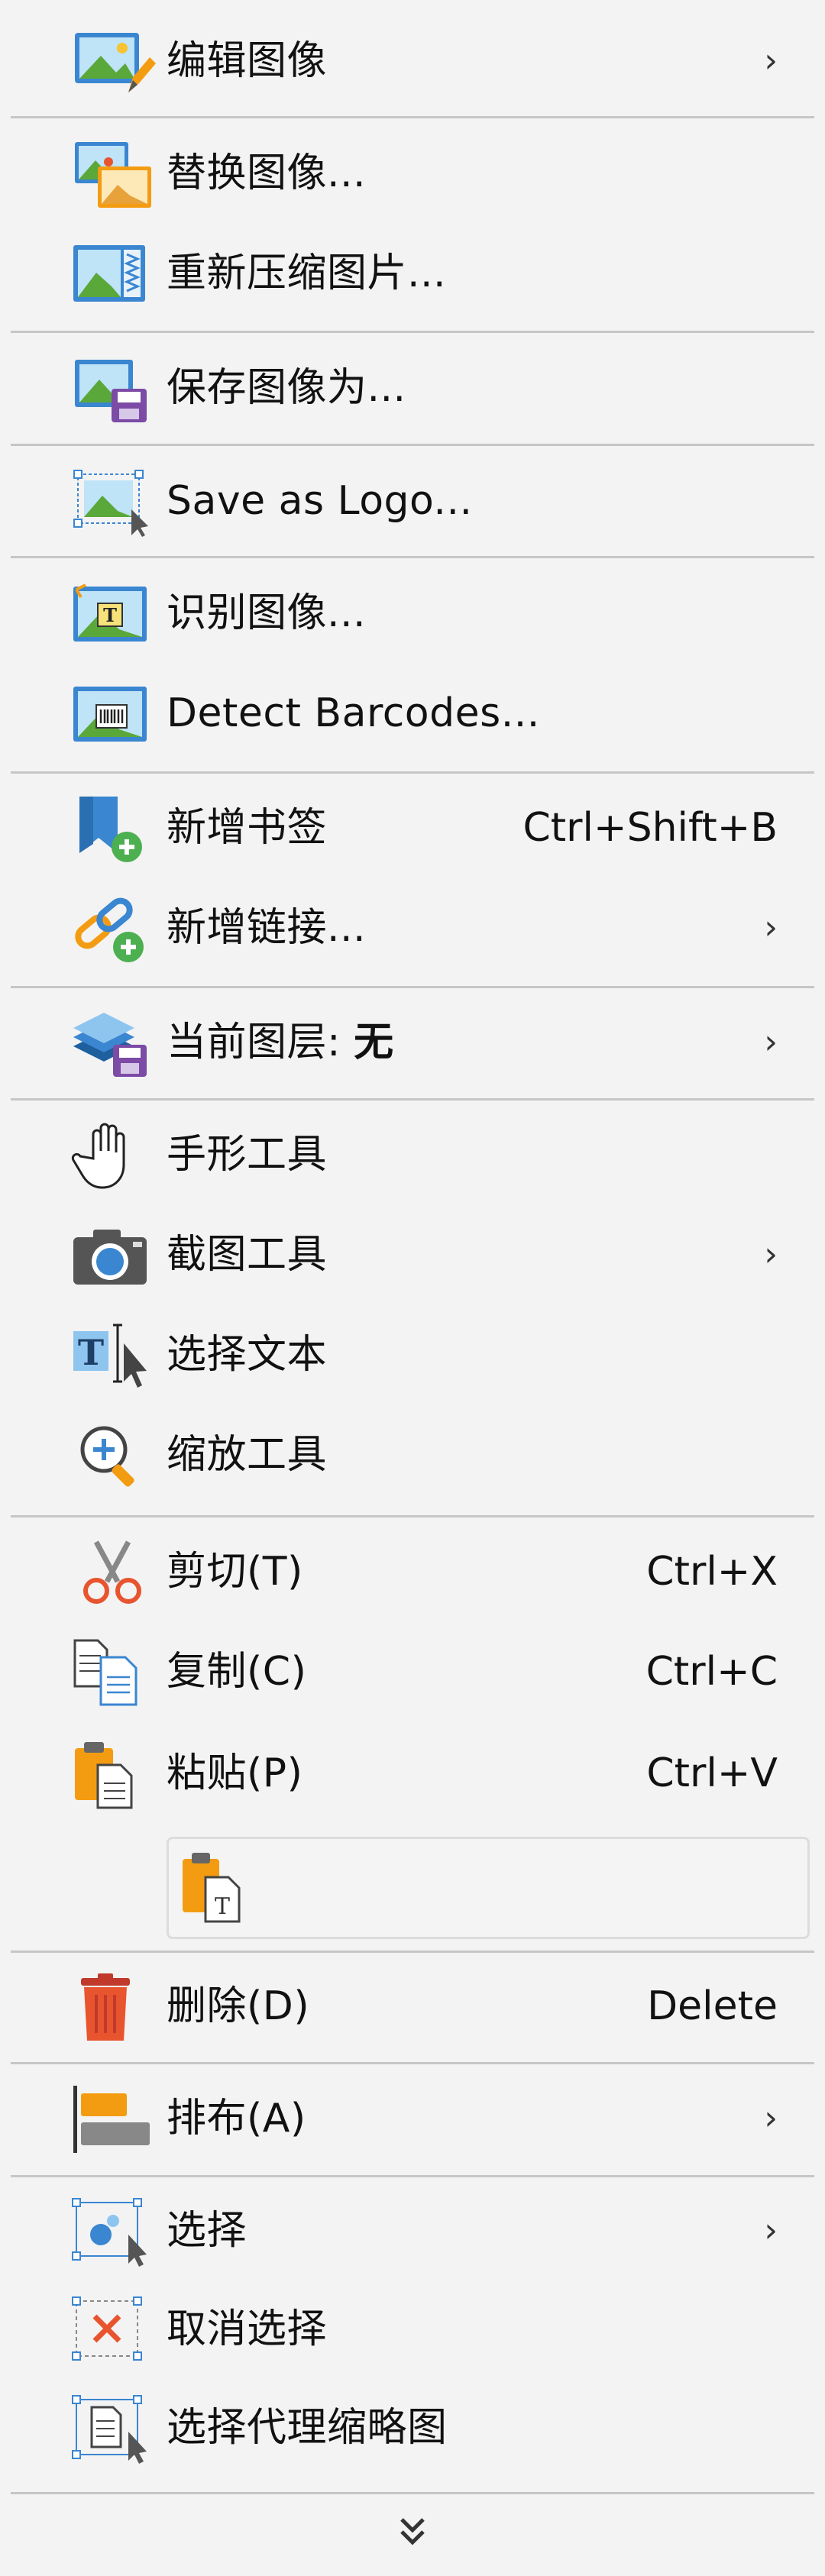 This screenshot has height=2576, width=825. What do you see at coordinates (247, 61) in the screenshot?
I see `menu-item-label: 编辑图像` at bounding box center [247, 61].